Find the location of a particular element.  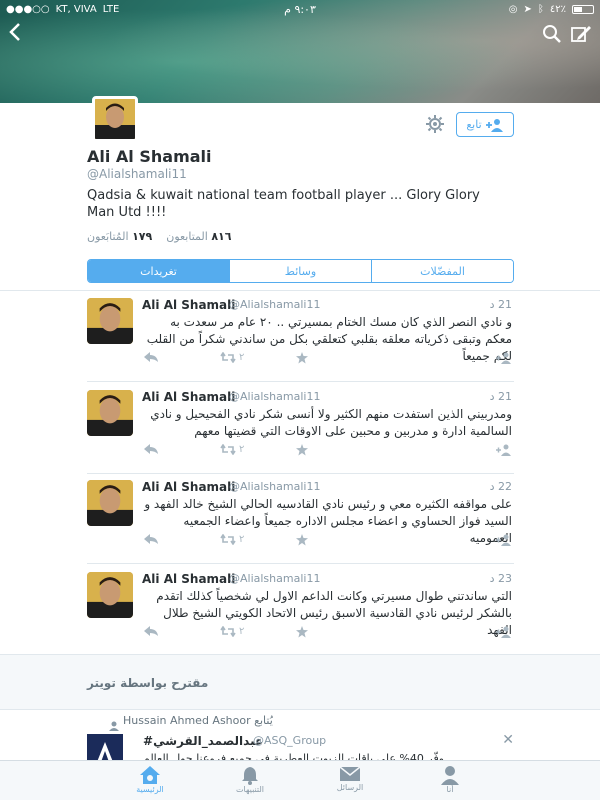

bottom-nav: الرئيسية التنبيهات الرسائل أنا is located at coordinates (300, 780).